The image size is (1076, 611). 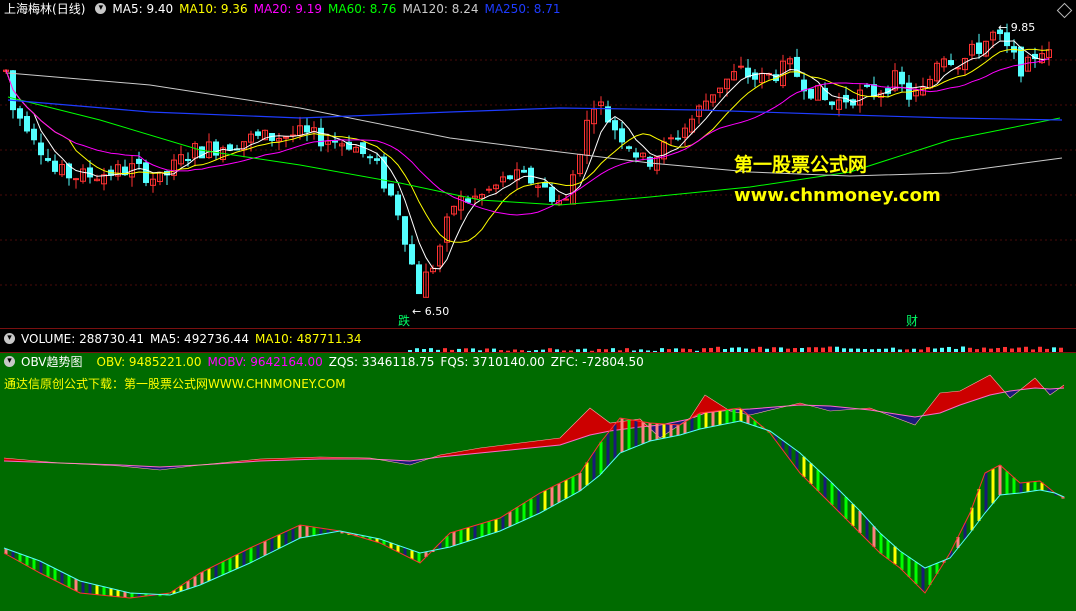 I want to click on legend-ma250: MA250: 8.71, so click(x=522, y=9).